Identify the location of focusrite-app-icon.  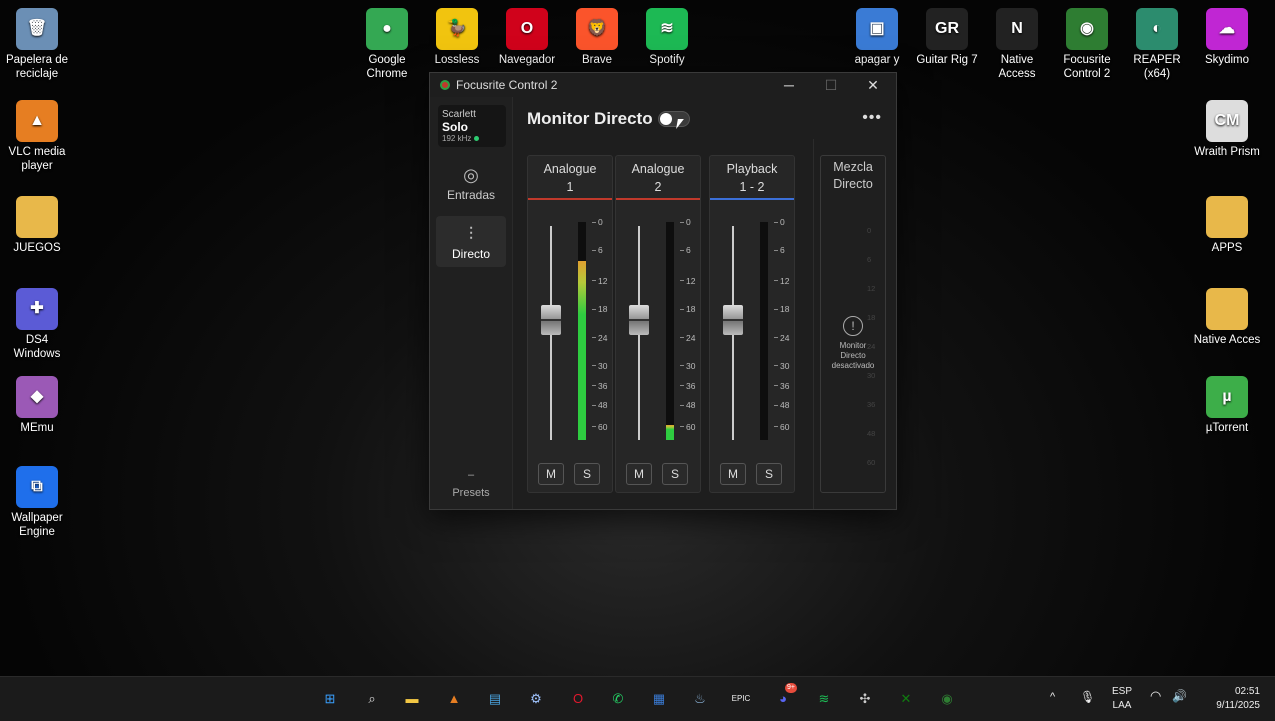
(445, 85).